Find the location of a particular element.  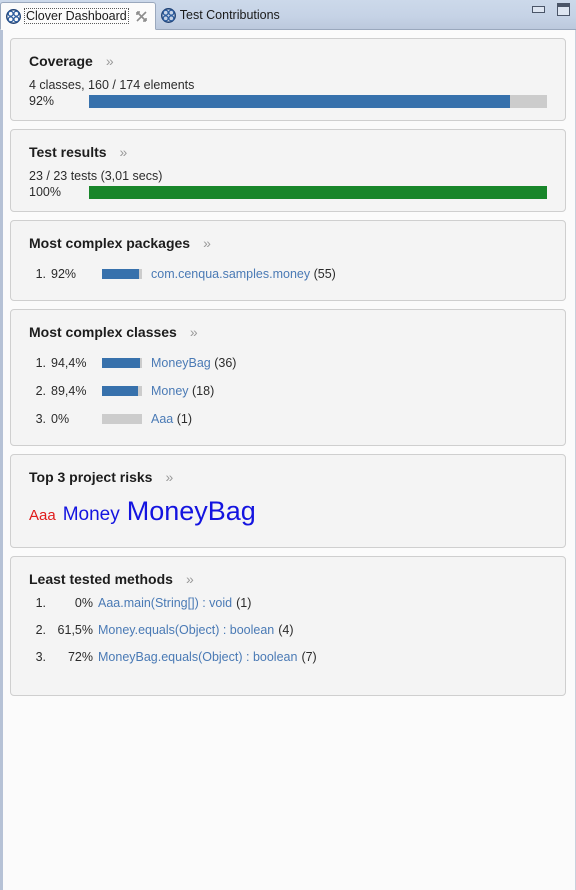

list-item: 3. 0% Aaa (1) is located at coordinates (288, 419).